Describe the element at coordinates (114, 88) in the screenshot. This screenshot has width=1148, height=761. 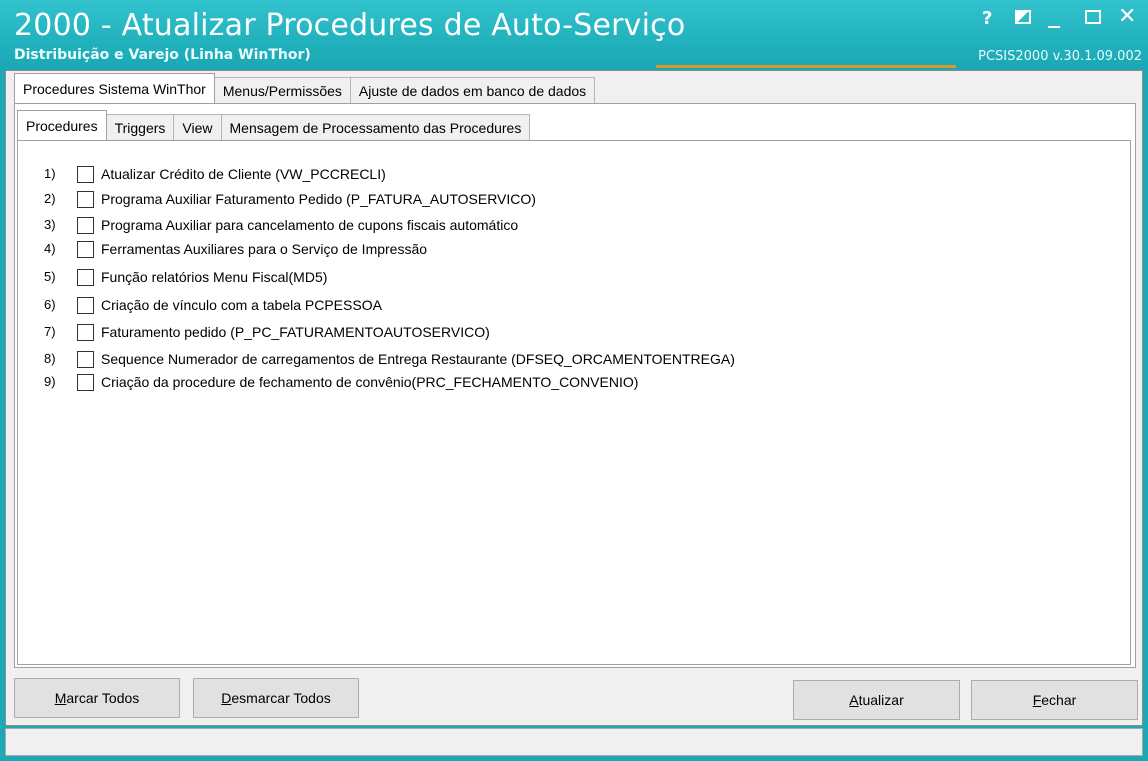
I see `tab-procedures-sistema-winthor: Procedures Sistema WinThor` at that location.